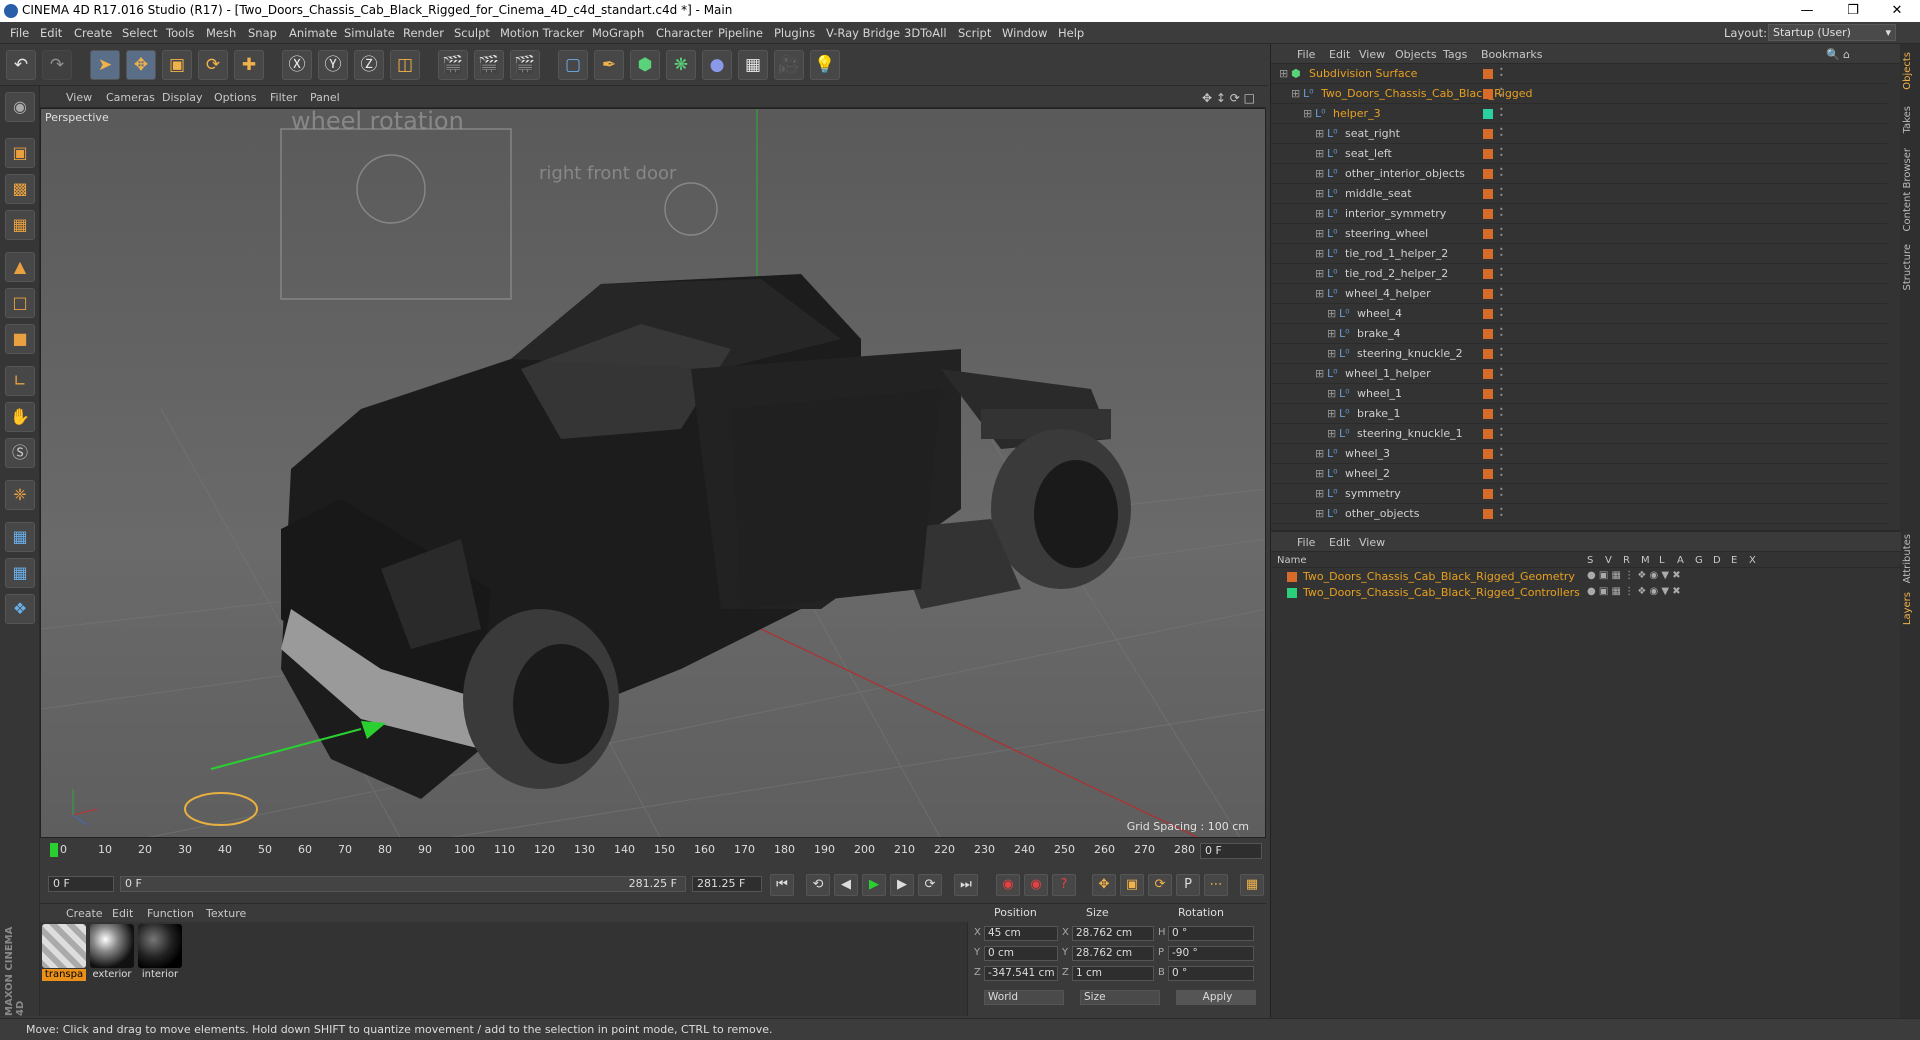  What do you see at coordinates (1910, 267) in the screenshot?
I see `side-tab-structure: Structure` at bounding box center [1910, 267].